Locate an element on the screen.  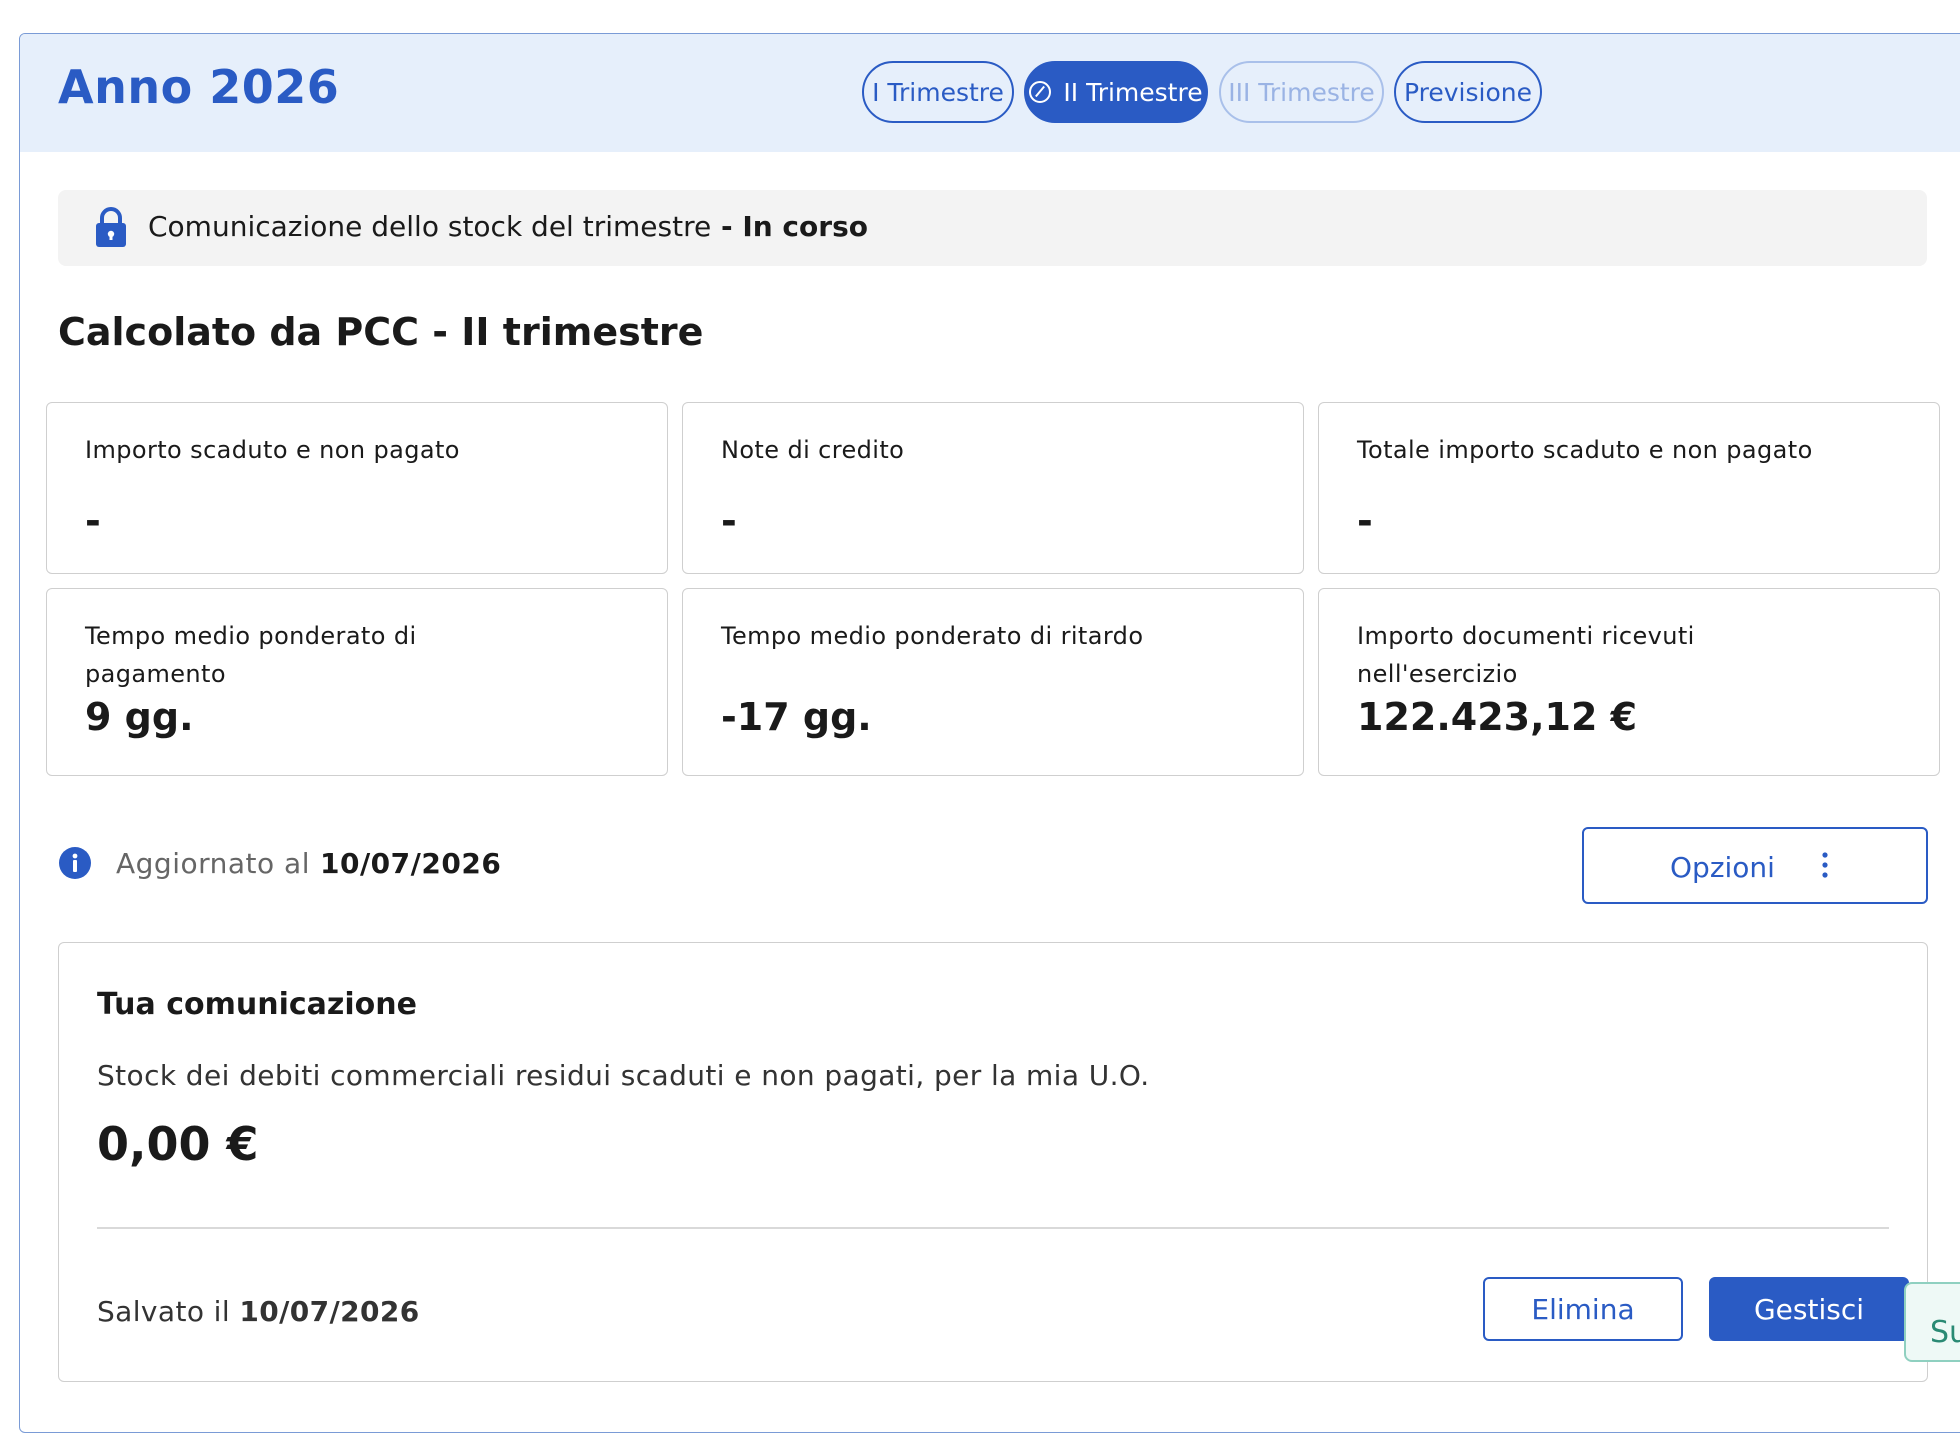
tab-label: II Trimestre is located at coordinates (1133, 92).